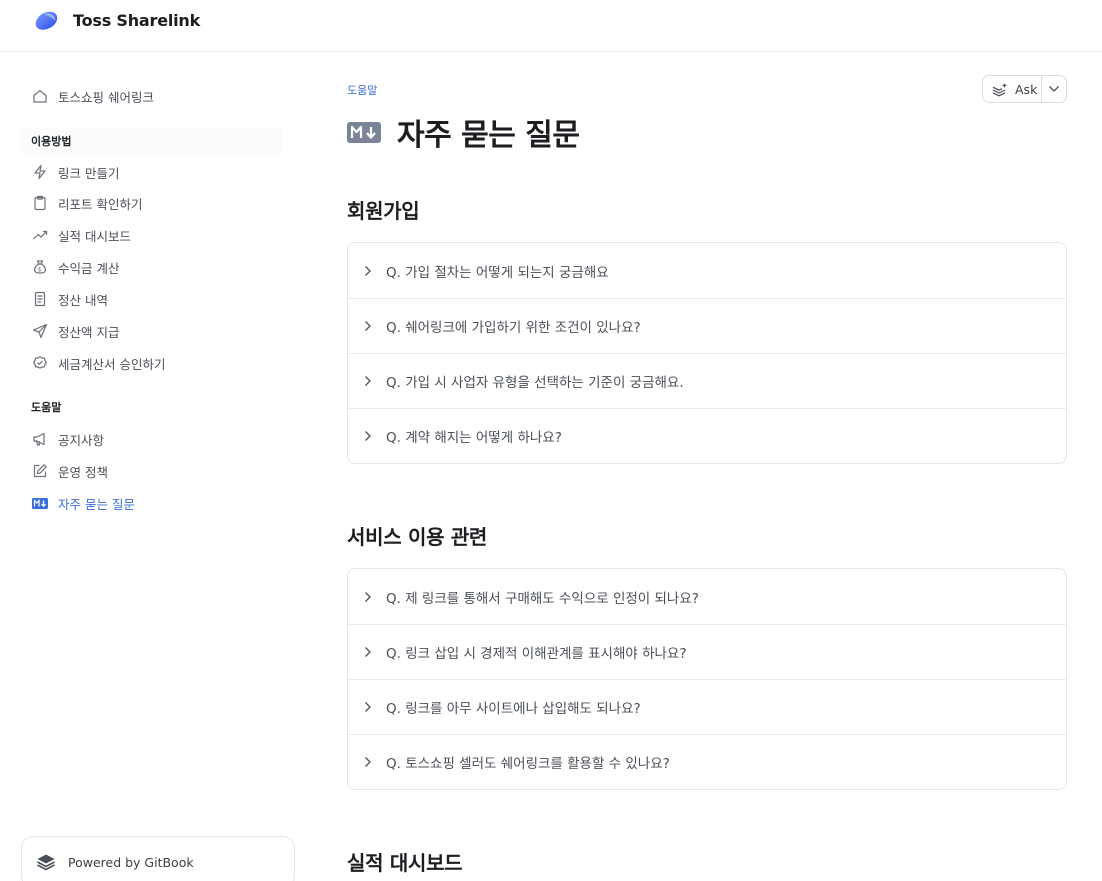 The height and width of the screenshot is (881, 1102). Describe the element at coordinates (40, 363) in the screenshot. I see `badge-check-icon` at that location.